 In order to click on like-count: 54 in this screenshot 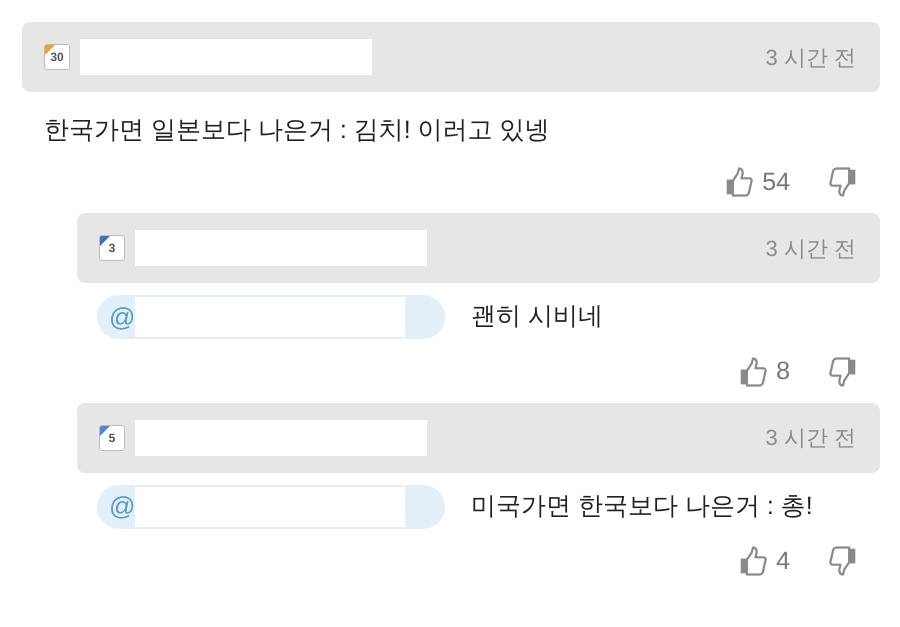, I will do `click(776, 182)`.